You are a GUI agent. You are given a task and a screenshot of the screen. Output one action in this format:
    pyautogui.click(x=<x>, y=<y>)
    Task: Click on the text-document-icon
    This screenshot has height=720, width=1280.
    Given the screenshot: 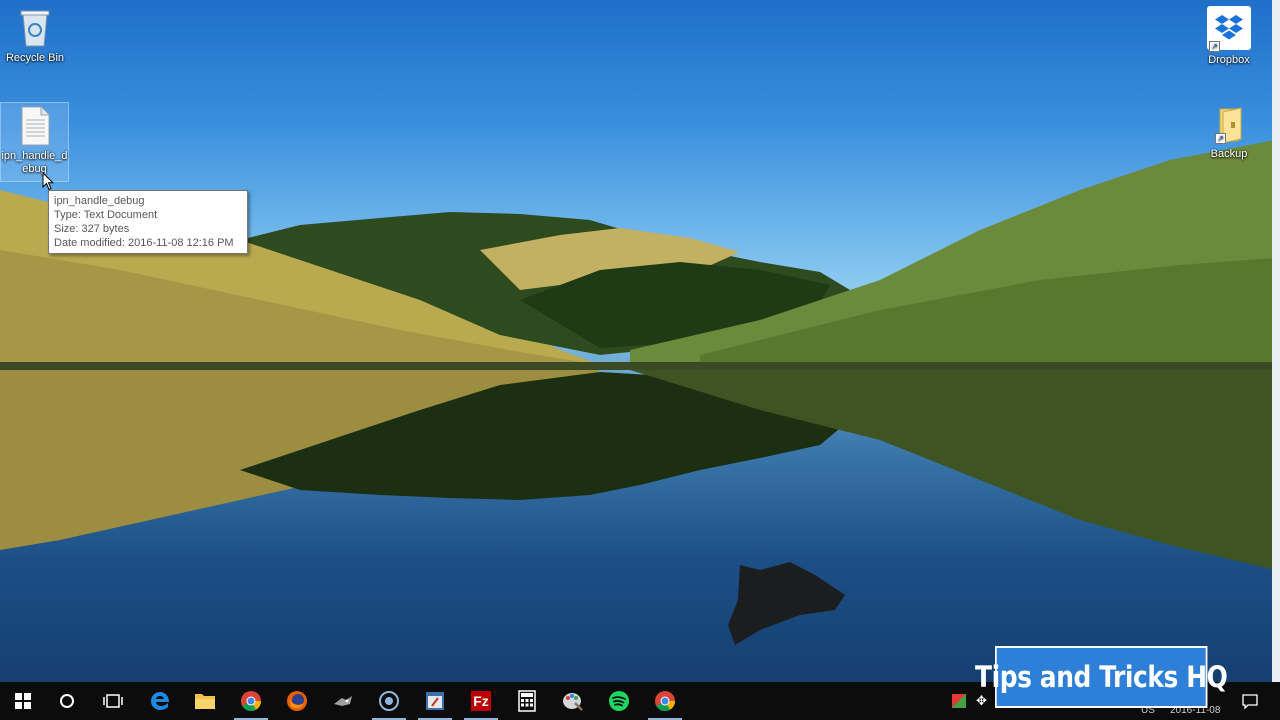 What is the action you would take?
    pyautogui.click(x=35, y=126)
    